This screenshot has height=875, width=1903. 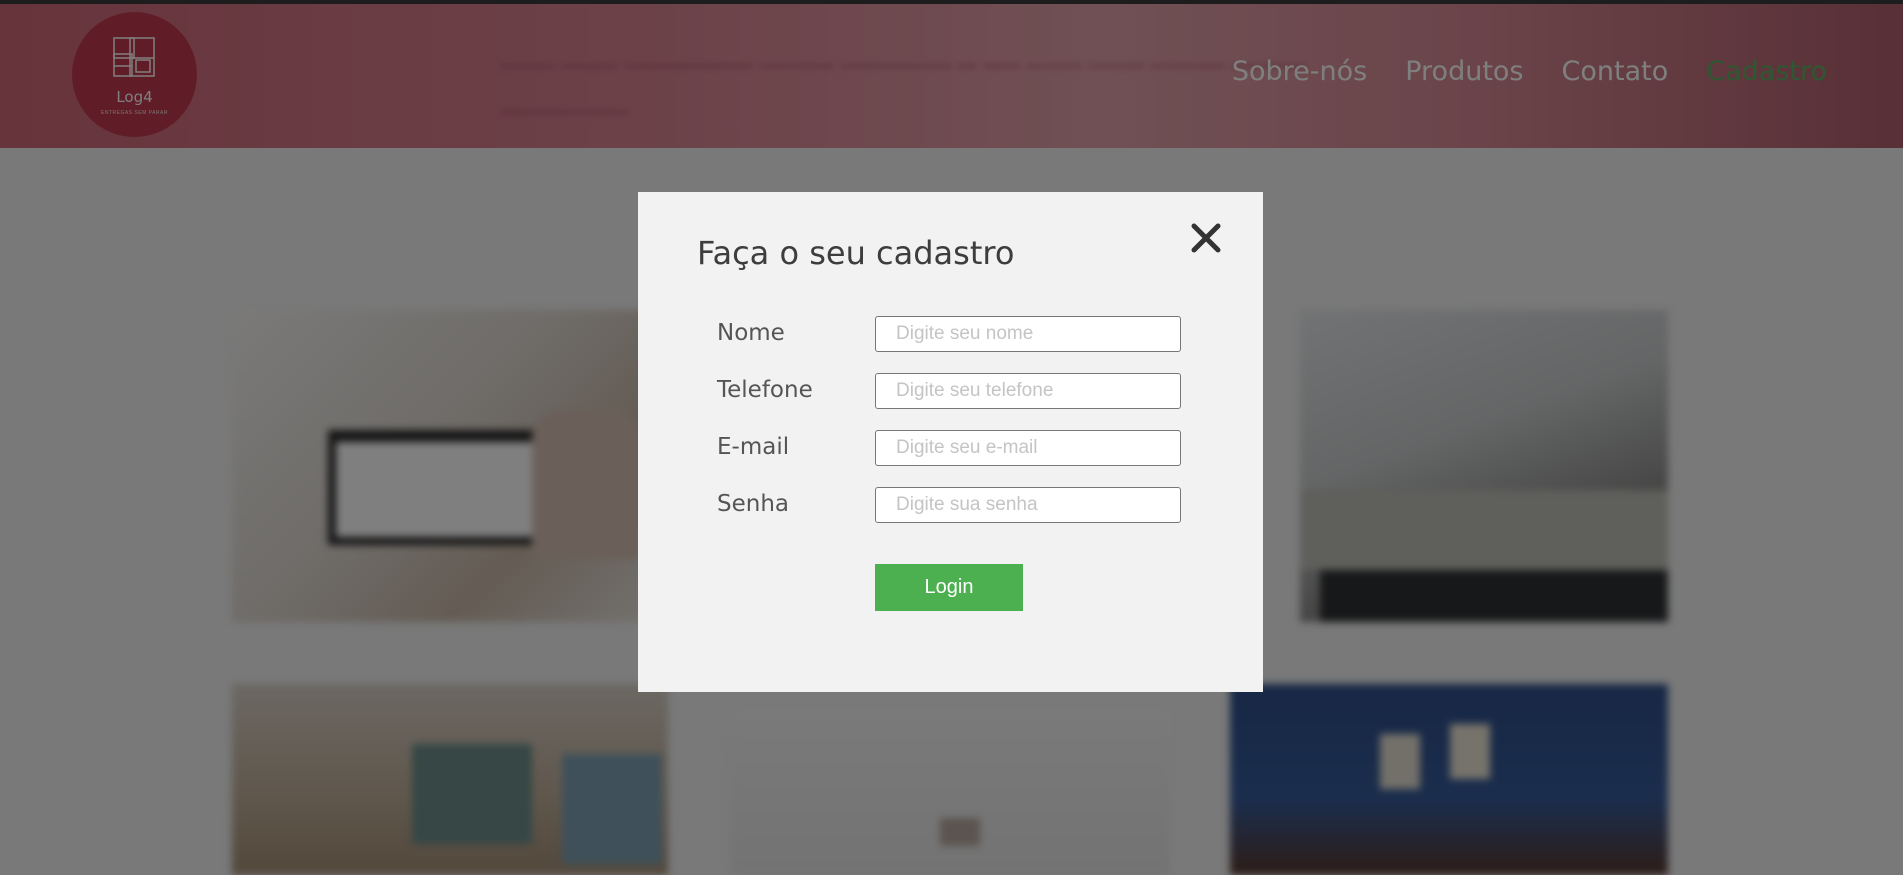 I want to click on email-label: E-mail, so click(x=753, y=447).